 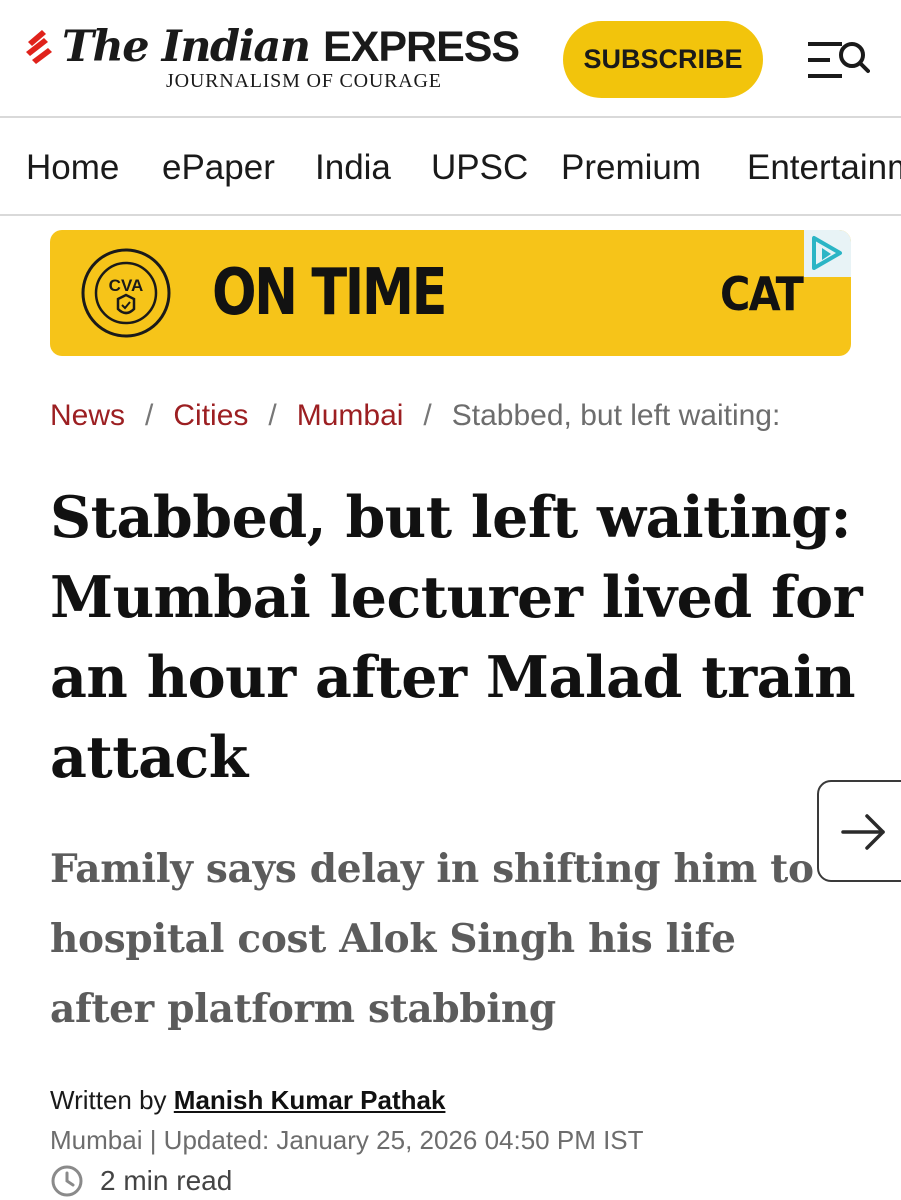 I want to click on nav-item-premium: Premium, so click(x=631, y=168).